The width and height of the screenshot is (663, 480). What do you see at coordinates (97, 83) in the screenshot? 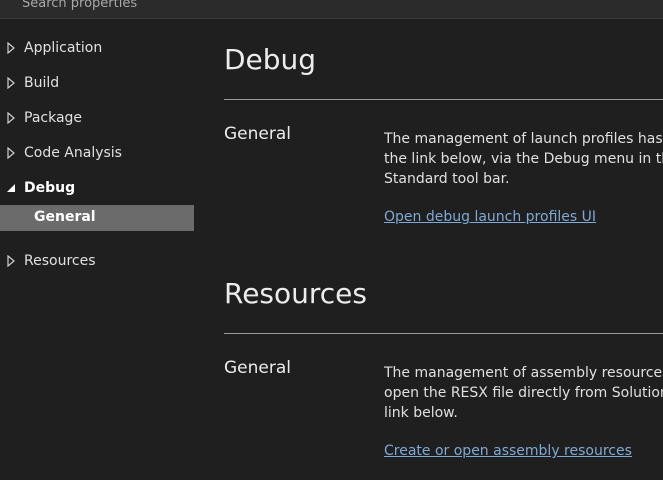
I see `sidebar-item-build: Build` at bounding box center [97, 83].